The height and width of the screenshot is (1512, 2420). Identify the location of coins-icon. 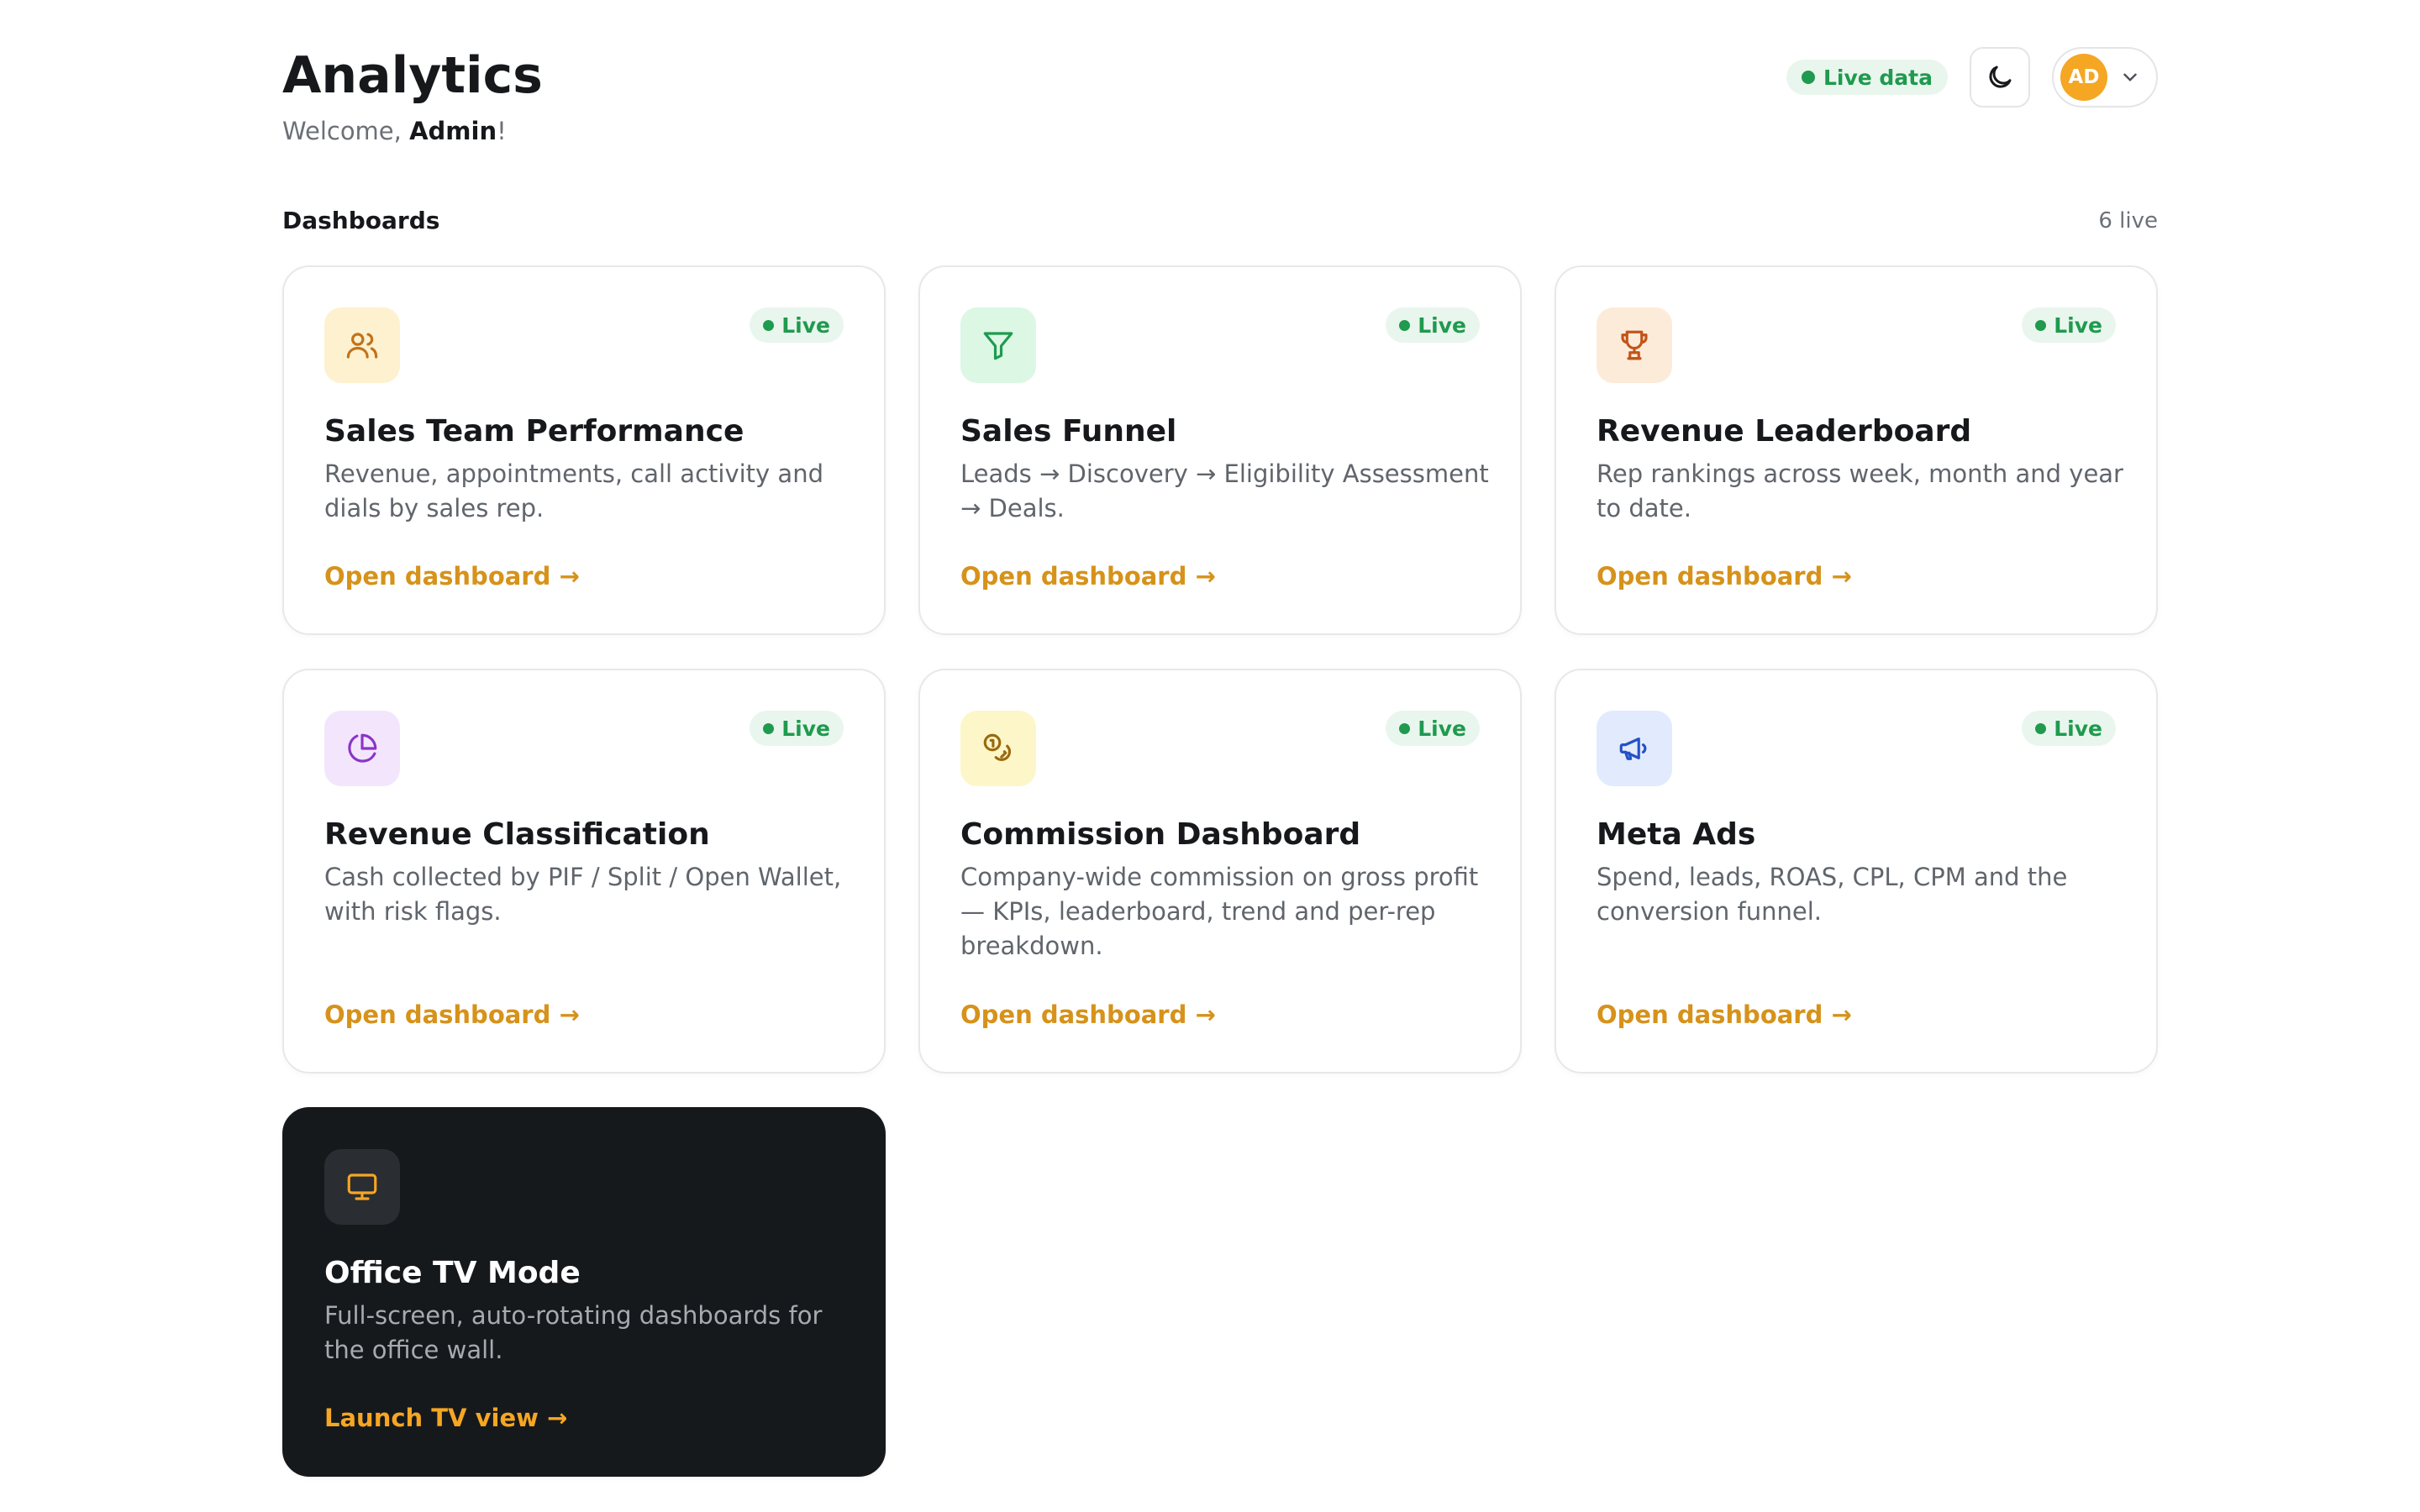
(997, 747).